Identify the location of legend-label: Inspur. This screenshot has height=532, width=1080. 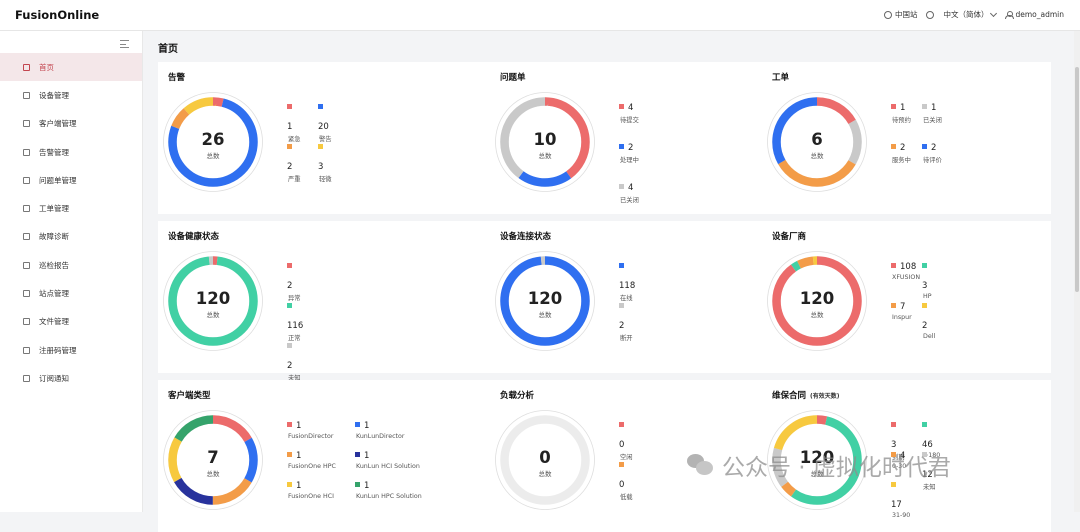
(902, 317).